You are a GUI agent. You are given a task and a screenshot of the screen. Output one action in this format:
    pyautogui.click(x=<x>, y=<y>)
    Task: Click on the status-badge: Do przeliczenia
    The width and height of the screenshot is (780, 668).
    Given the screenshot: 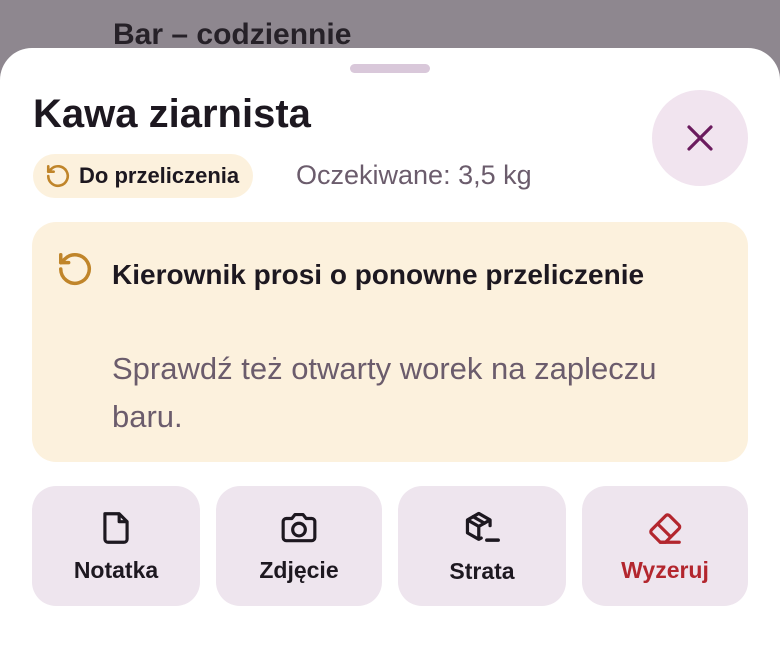 What is the action you would take?
    pyautogui.click(x=143, y=176)
    